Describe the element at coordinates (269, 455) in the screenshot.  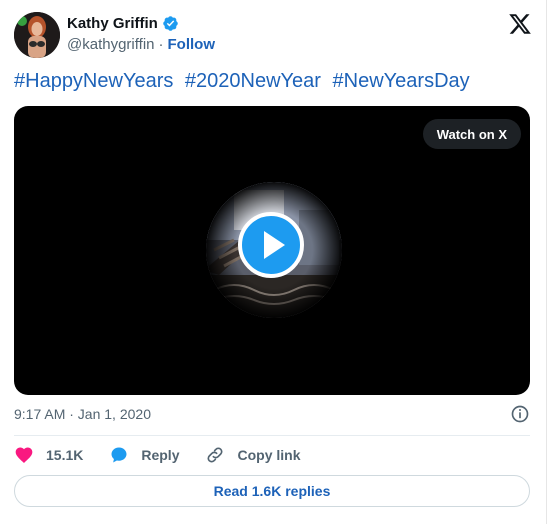
I see `copy-link-label: Copy link` at that location.